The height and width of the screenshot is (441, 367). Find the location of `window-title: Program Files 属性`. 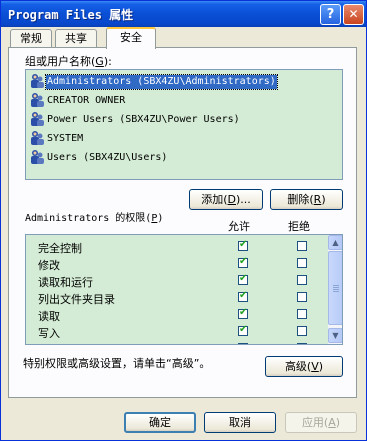

window-title: Program Files 属性 is located at coordinates (71, 15).